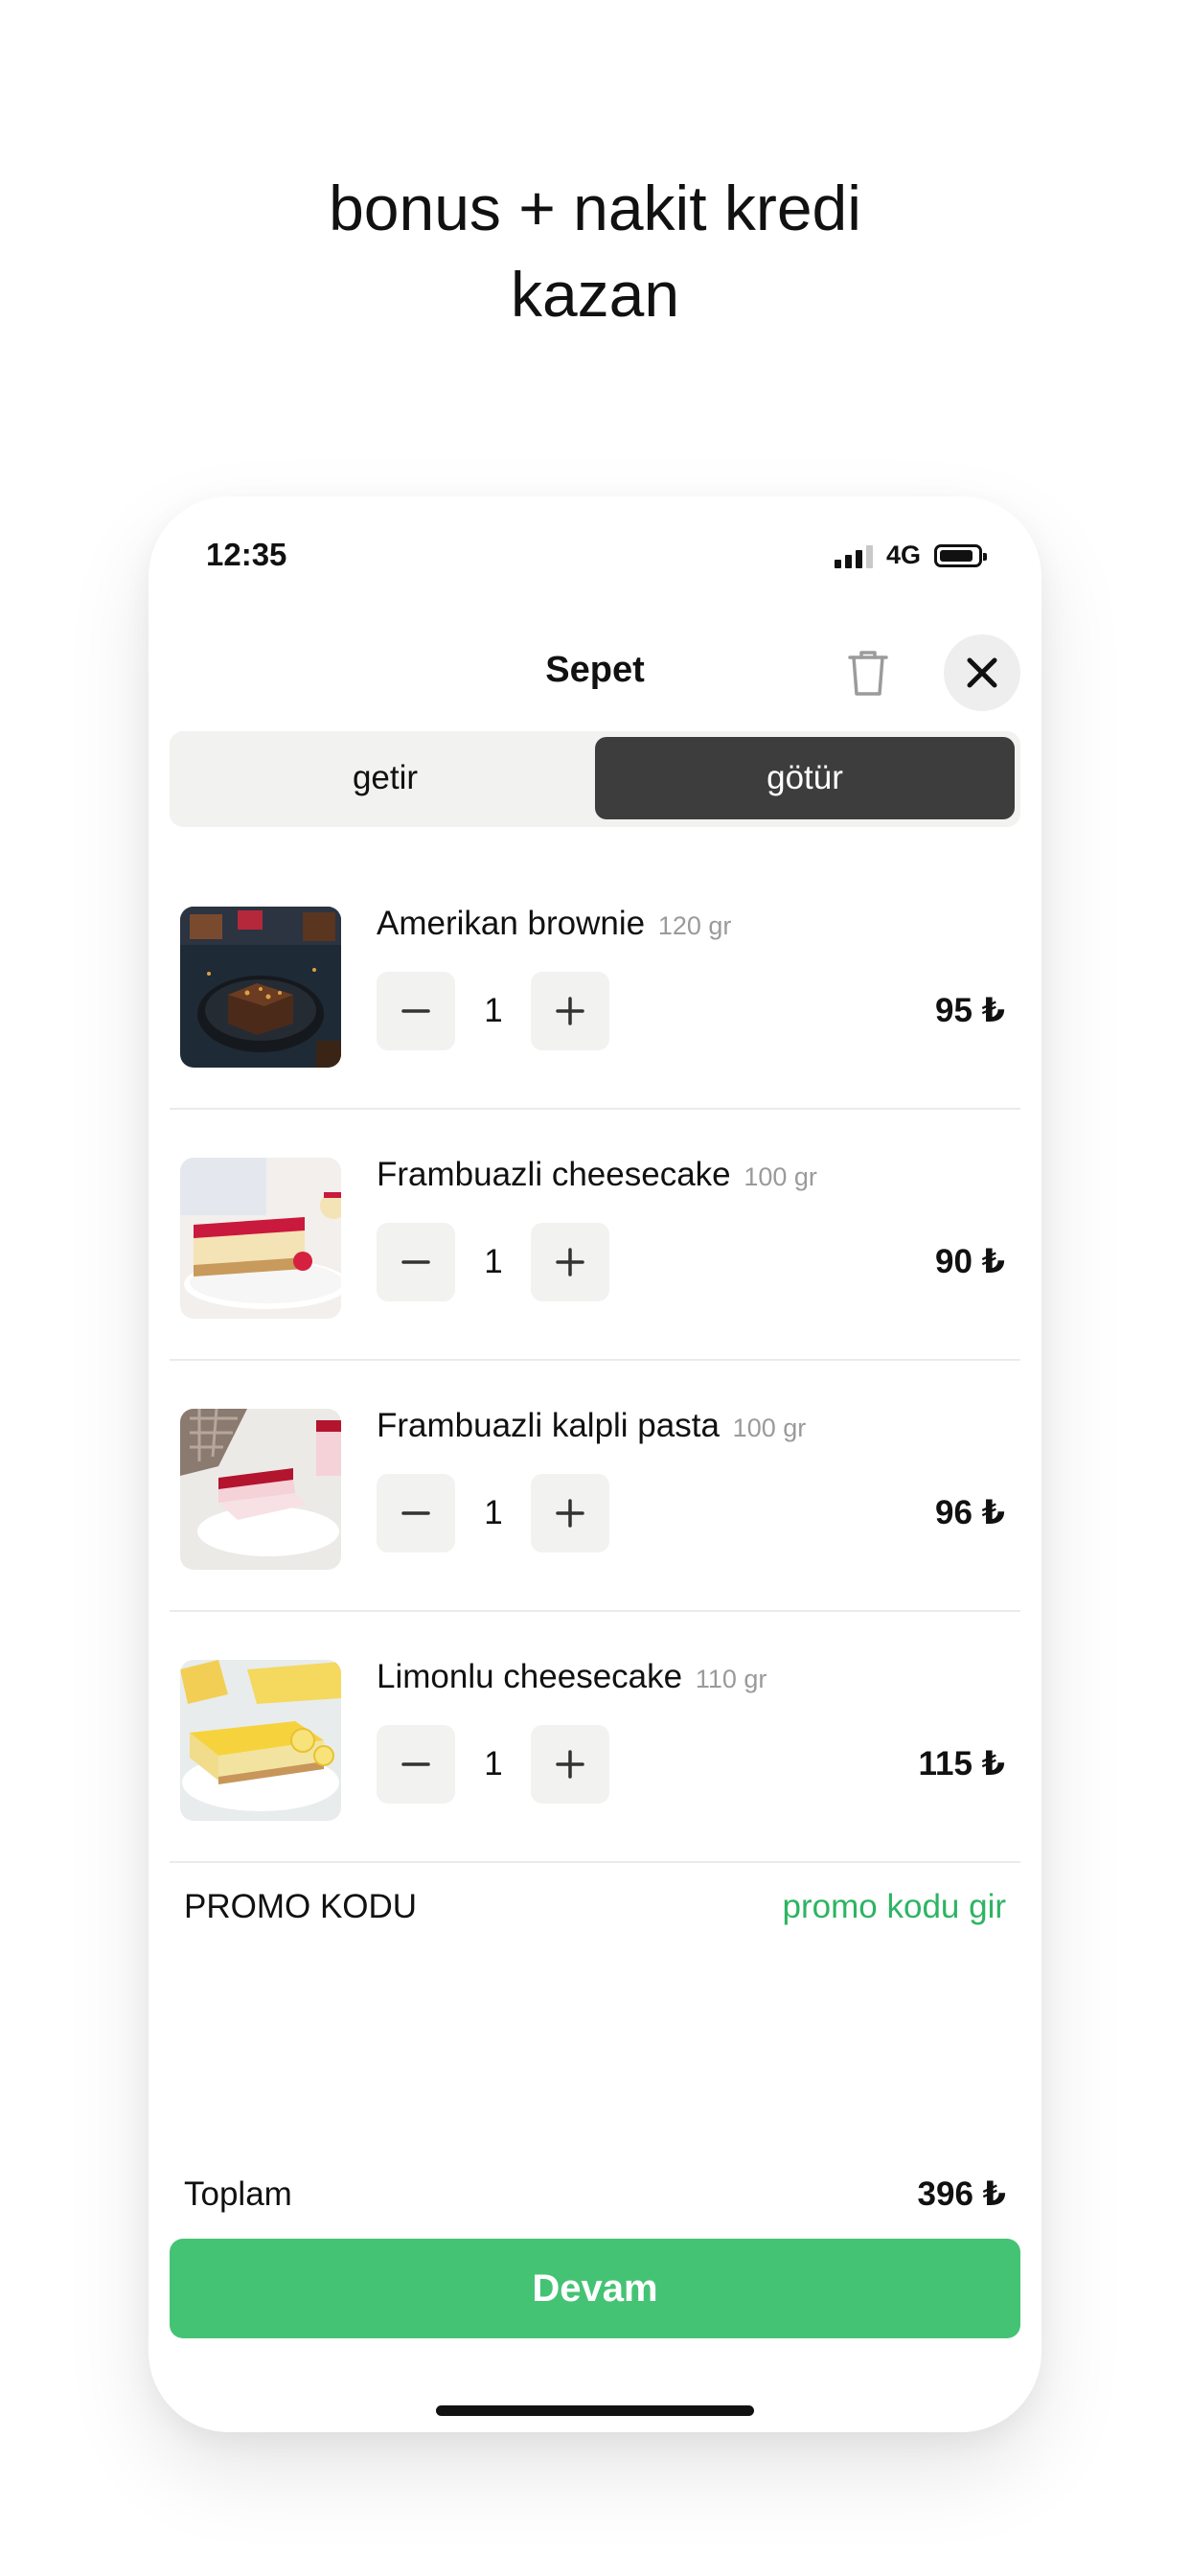  I want to click on cart-item: Limonlu cheesecake 110 gr 1 115 ₺, so click(595, 1737).